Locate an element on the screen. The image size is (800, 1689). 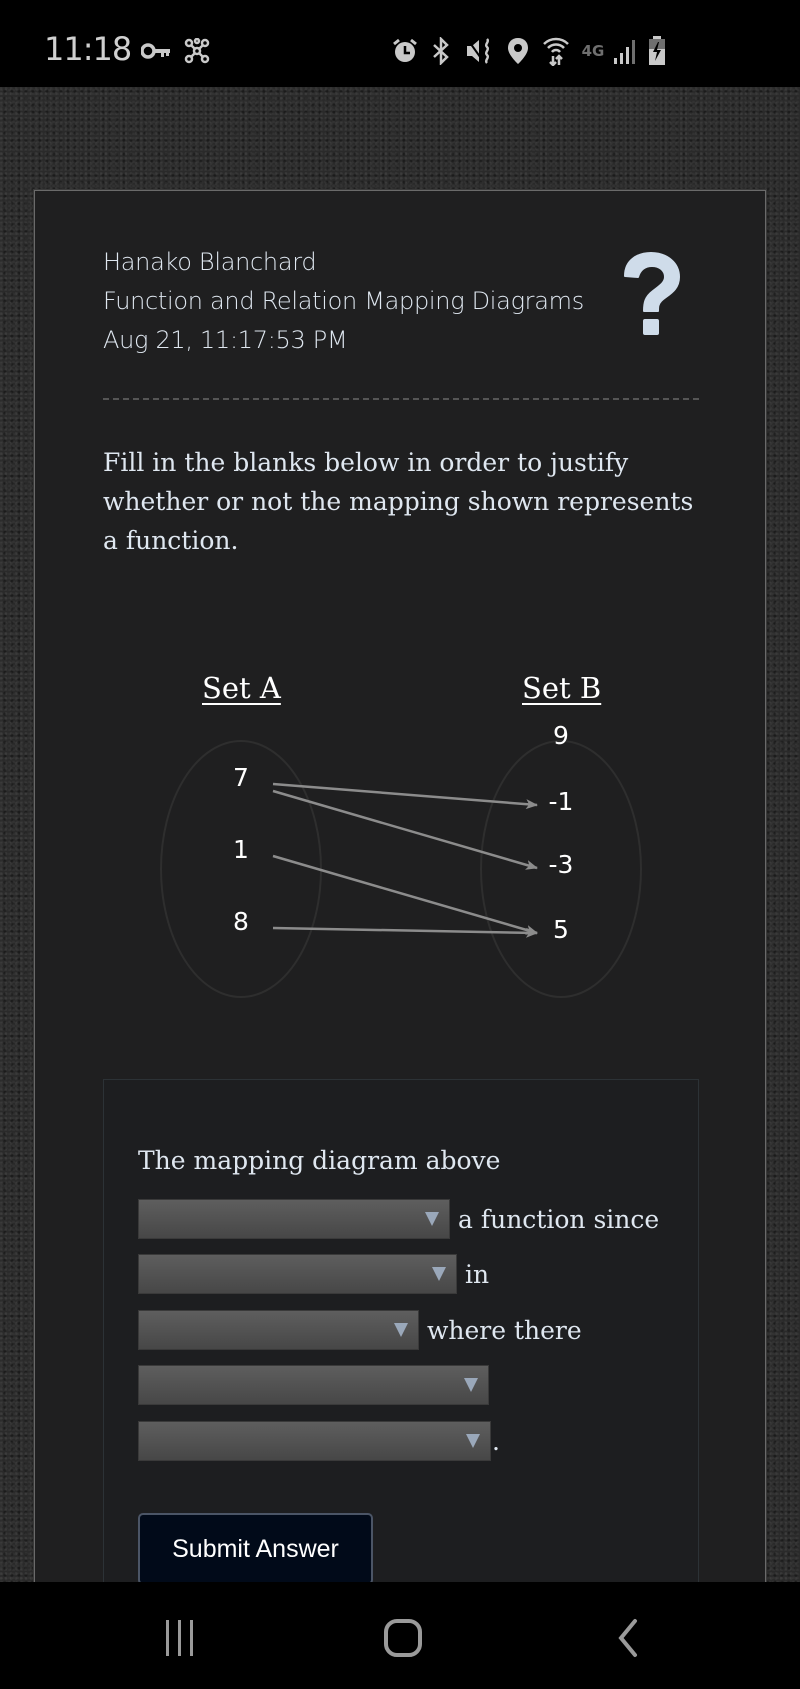
status-bar: 11:18 4G is located at coordinates (400, 43).